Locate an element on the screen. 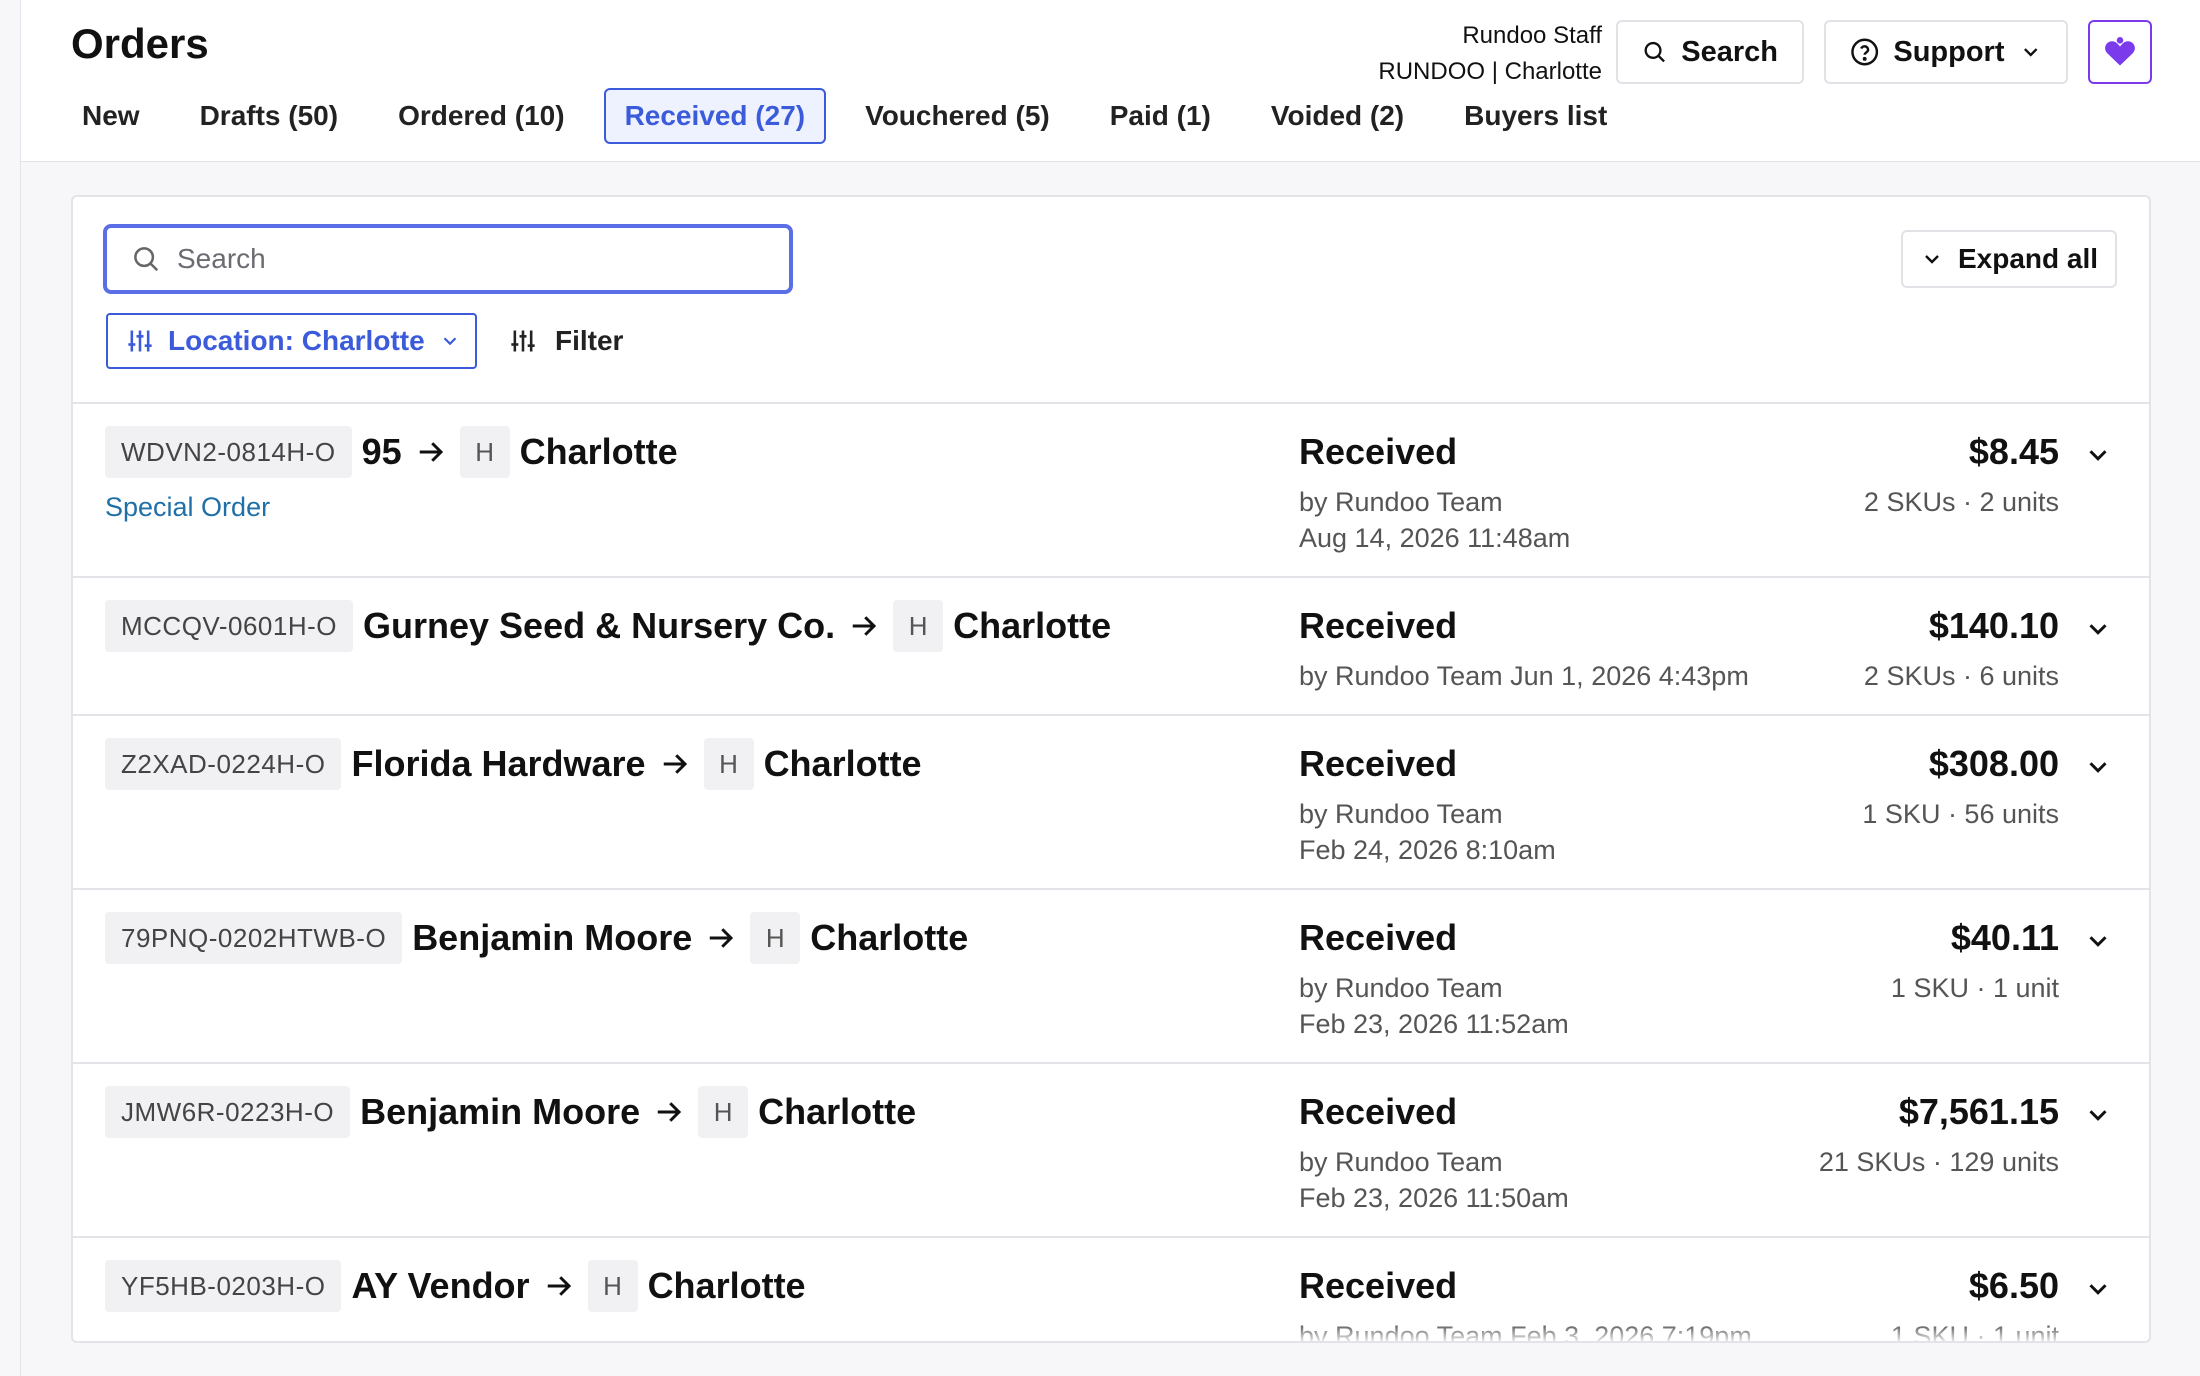 The image size is (2200, 1376). order-quantity: 21 SKUs · 129 units is located at coordinates (1938, 1162).